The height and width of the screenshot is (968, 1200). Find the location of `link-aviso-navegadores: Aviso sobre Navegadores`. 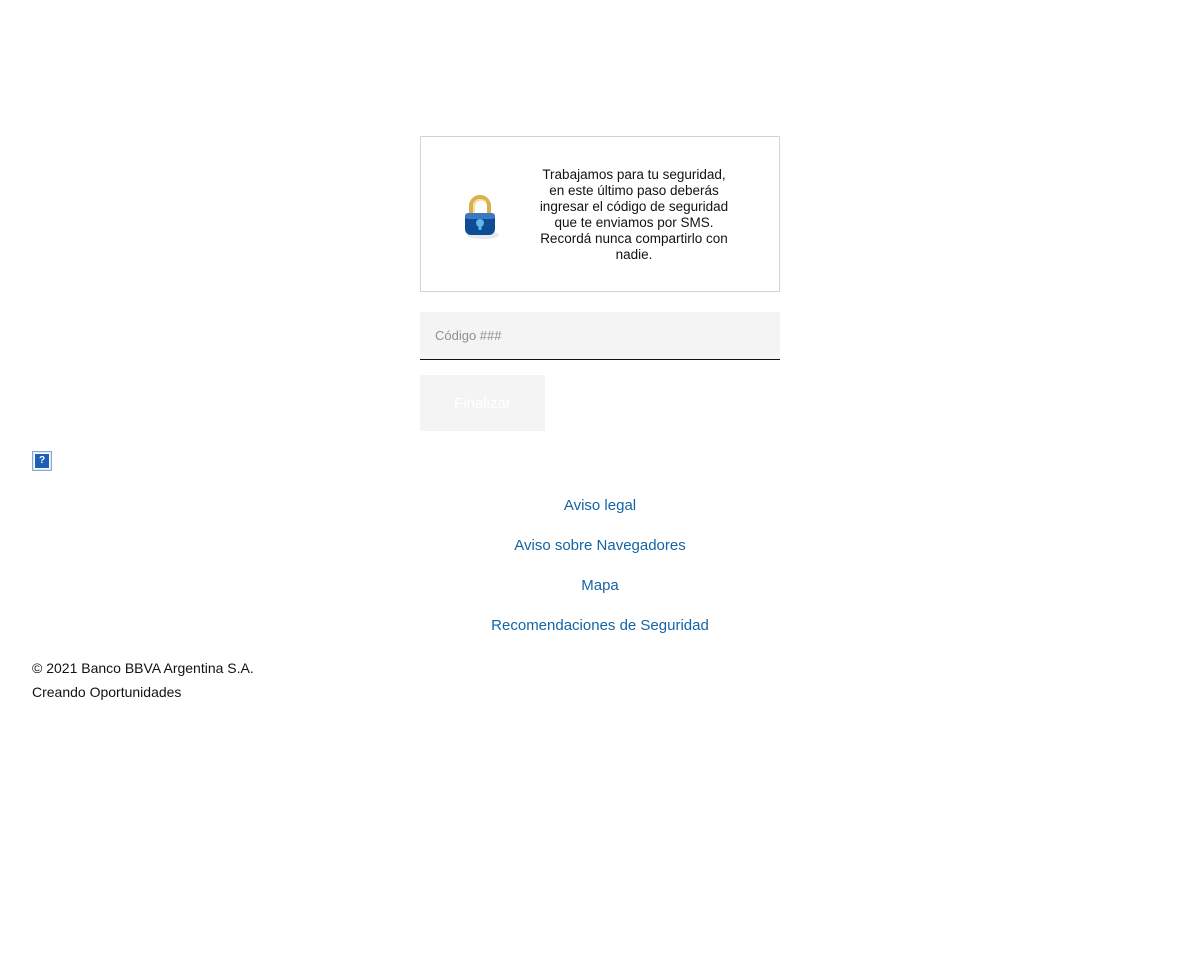

link-aviso-navegadores: Aviso sobre Navegadores is located at coordinates (600, 555).